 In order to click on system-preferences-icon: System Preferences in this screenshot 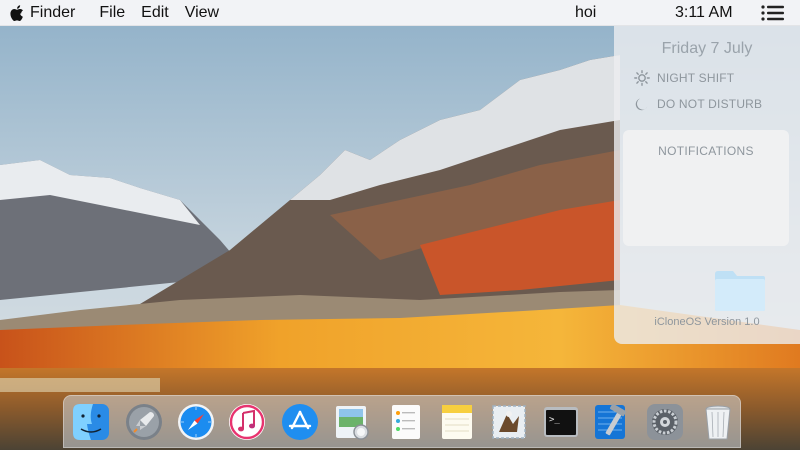, I will do `click(665, 422)`.